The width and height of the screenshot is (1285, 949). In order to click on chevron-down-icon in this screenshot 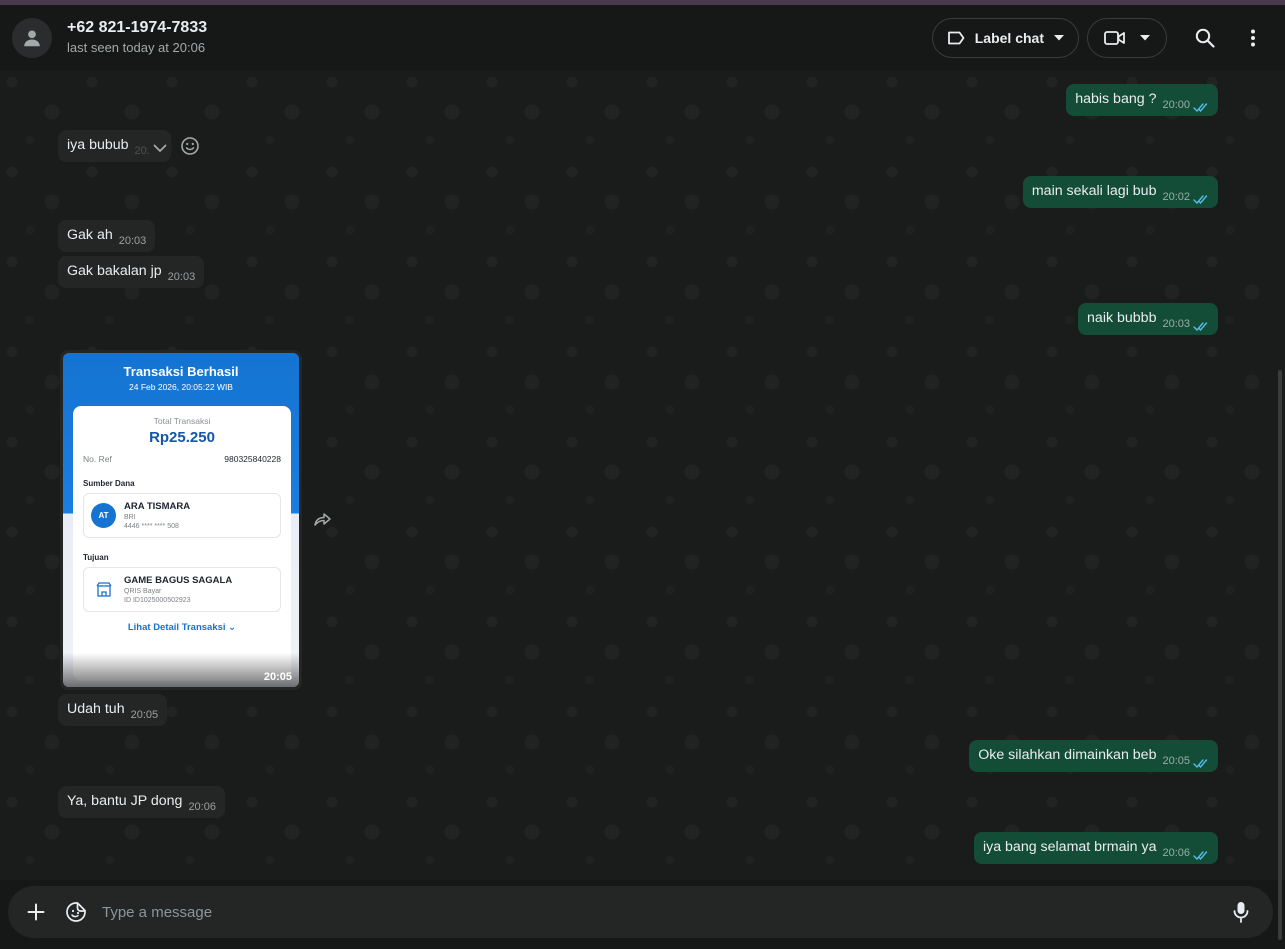, I will do `click(160, 148)`.